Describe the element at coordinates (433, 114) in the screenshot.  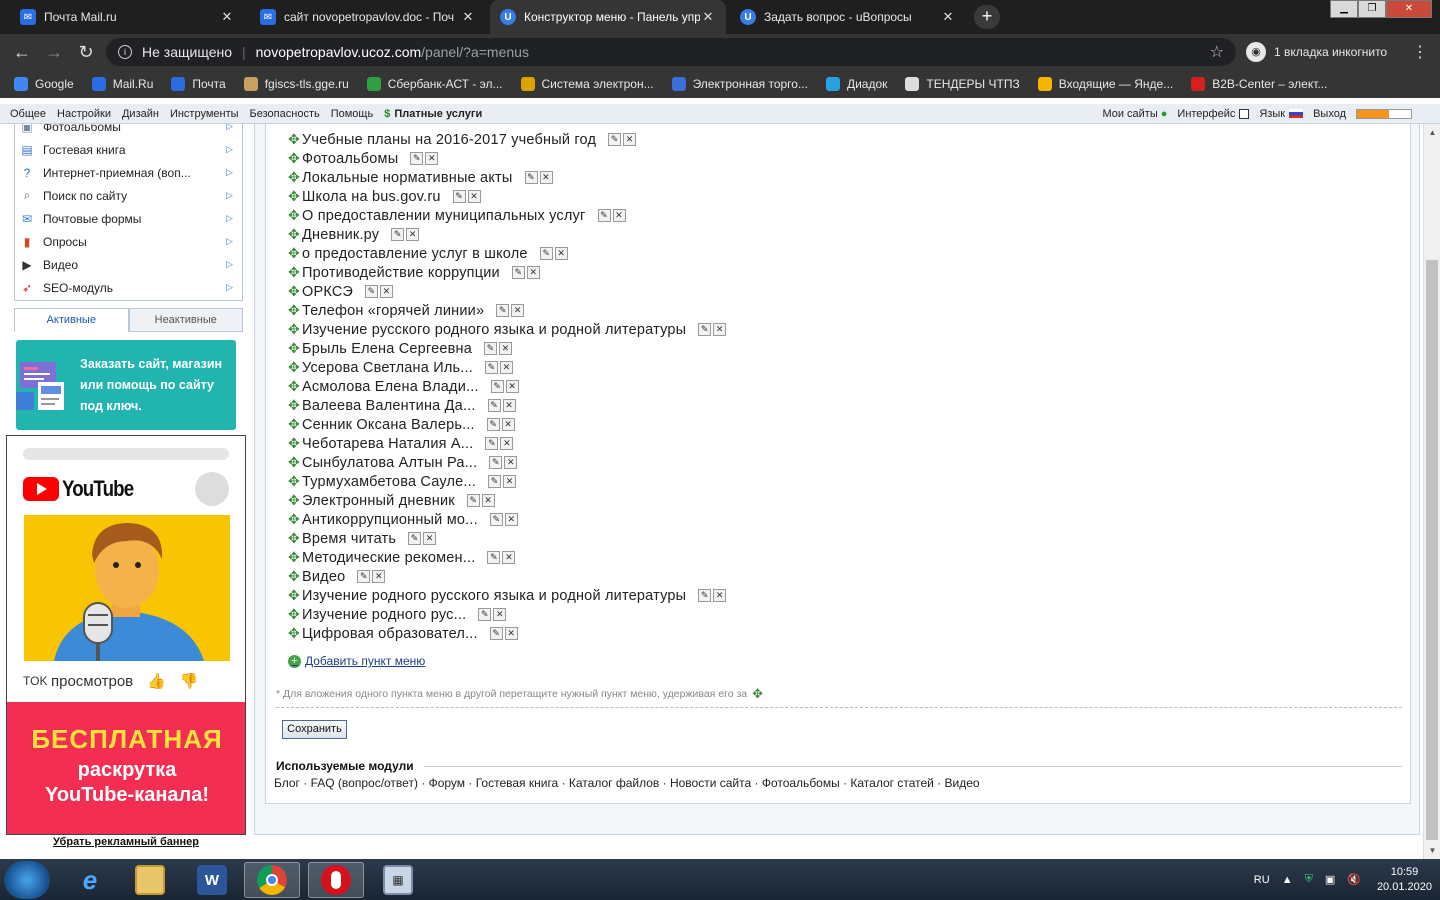
I see `paid-services-link: $ Платные услуги` at that location.